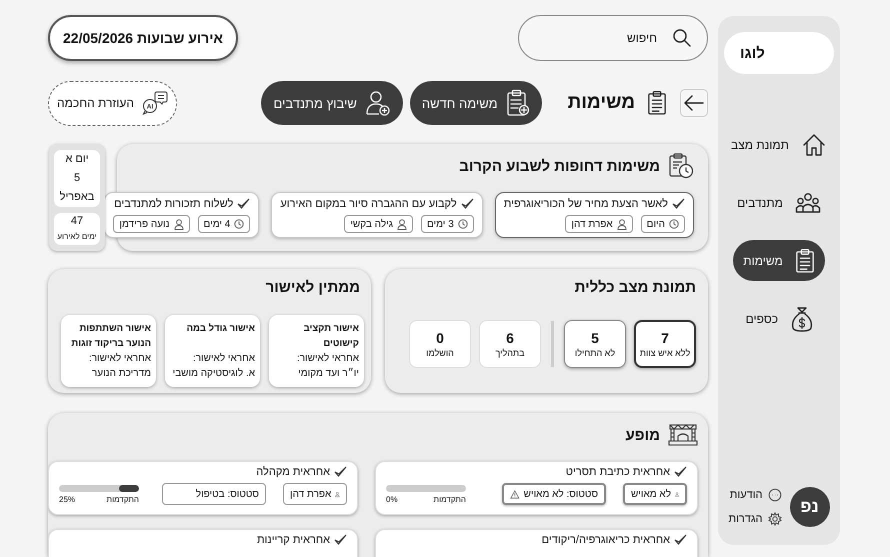  Describe the element at coordinates (681, 166) in the screenshot. I see `clipboard-clock-icon` at that location.